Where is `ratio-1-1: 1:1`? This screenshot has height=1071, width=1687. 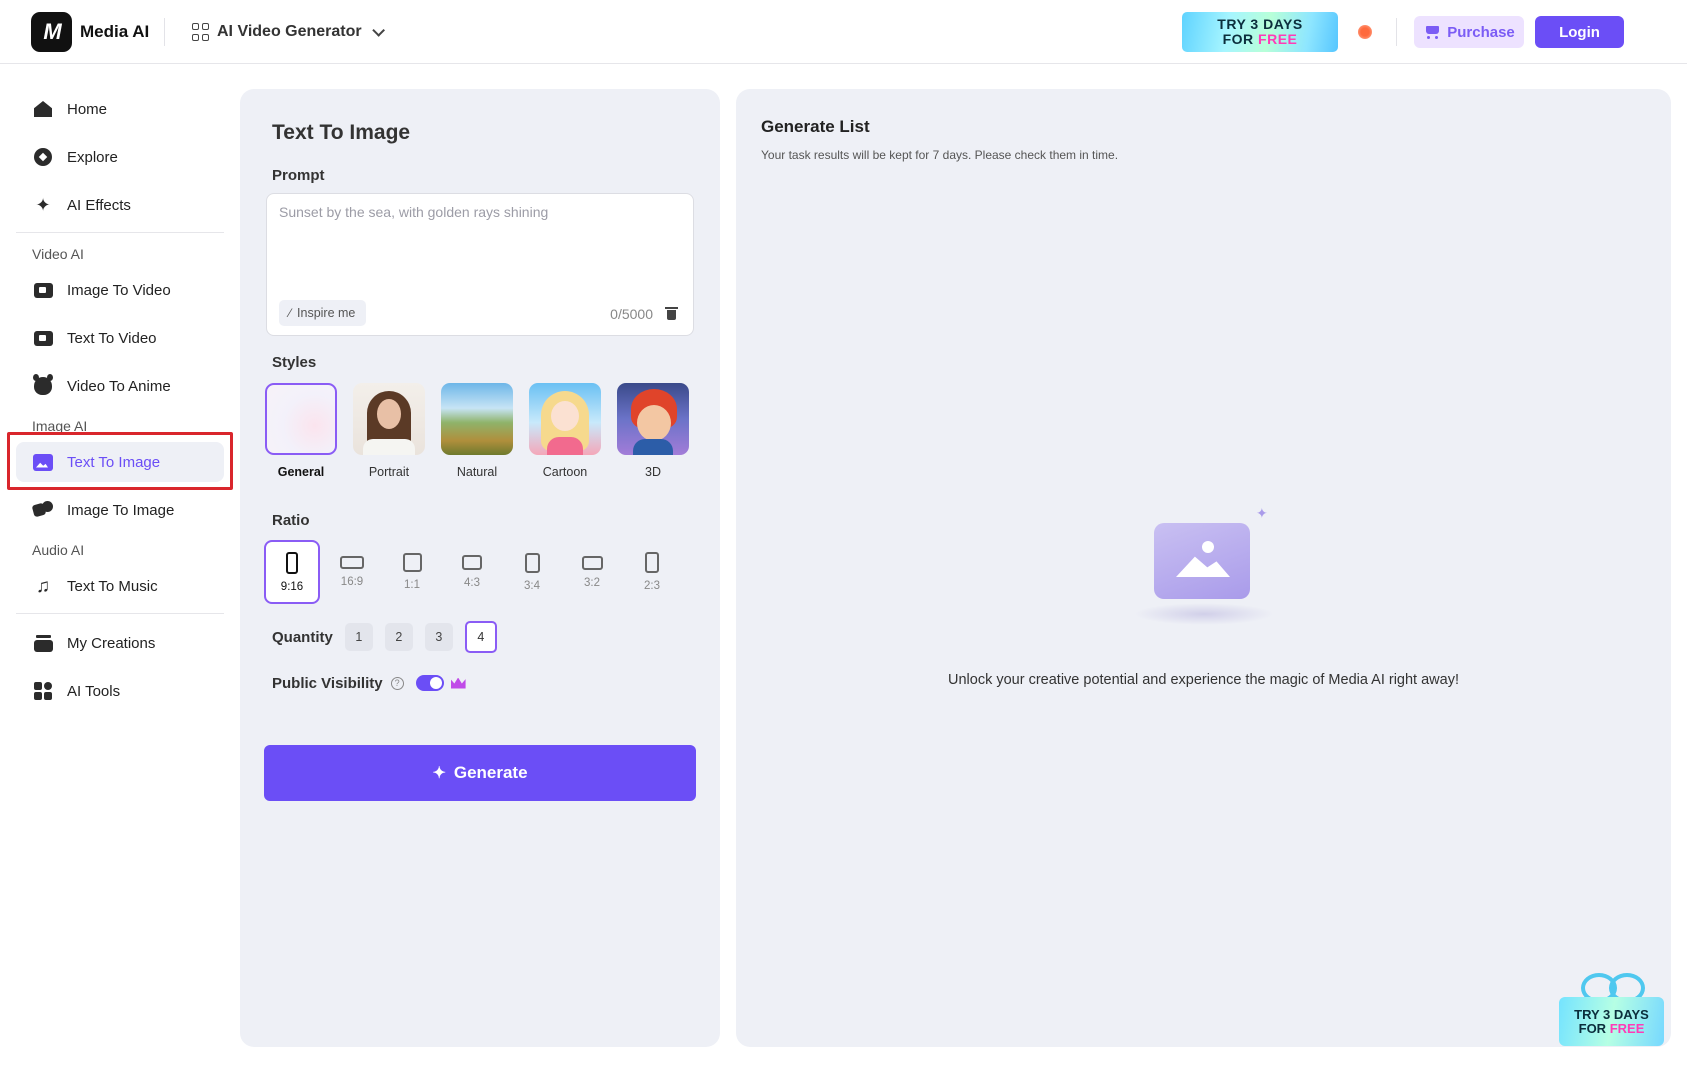 ratio-1-1: 1:1 is located at coordinates (412, 572).